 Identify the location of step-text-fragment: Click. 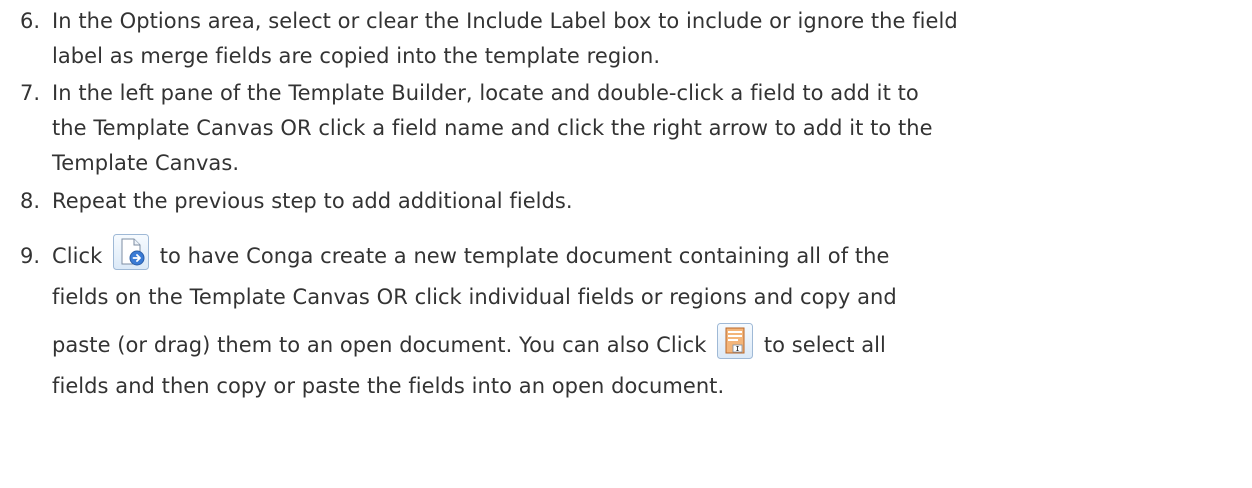
(77, 256).